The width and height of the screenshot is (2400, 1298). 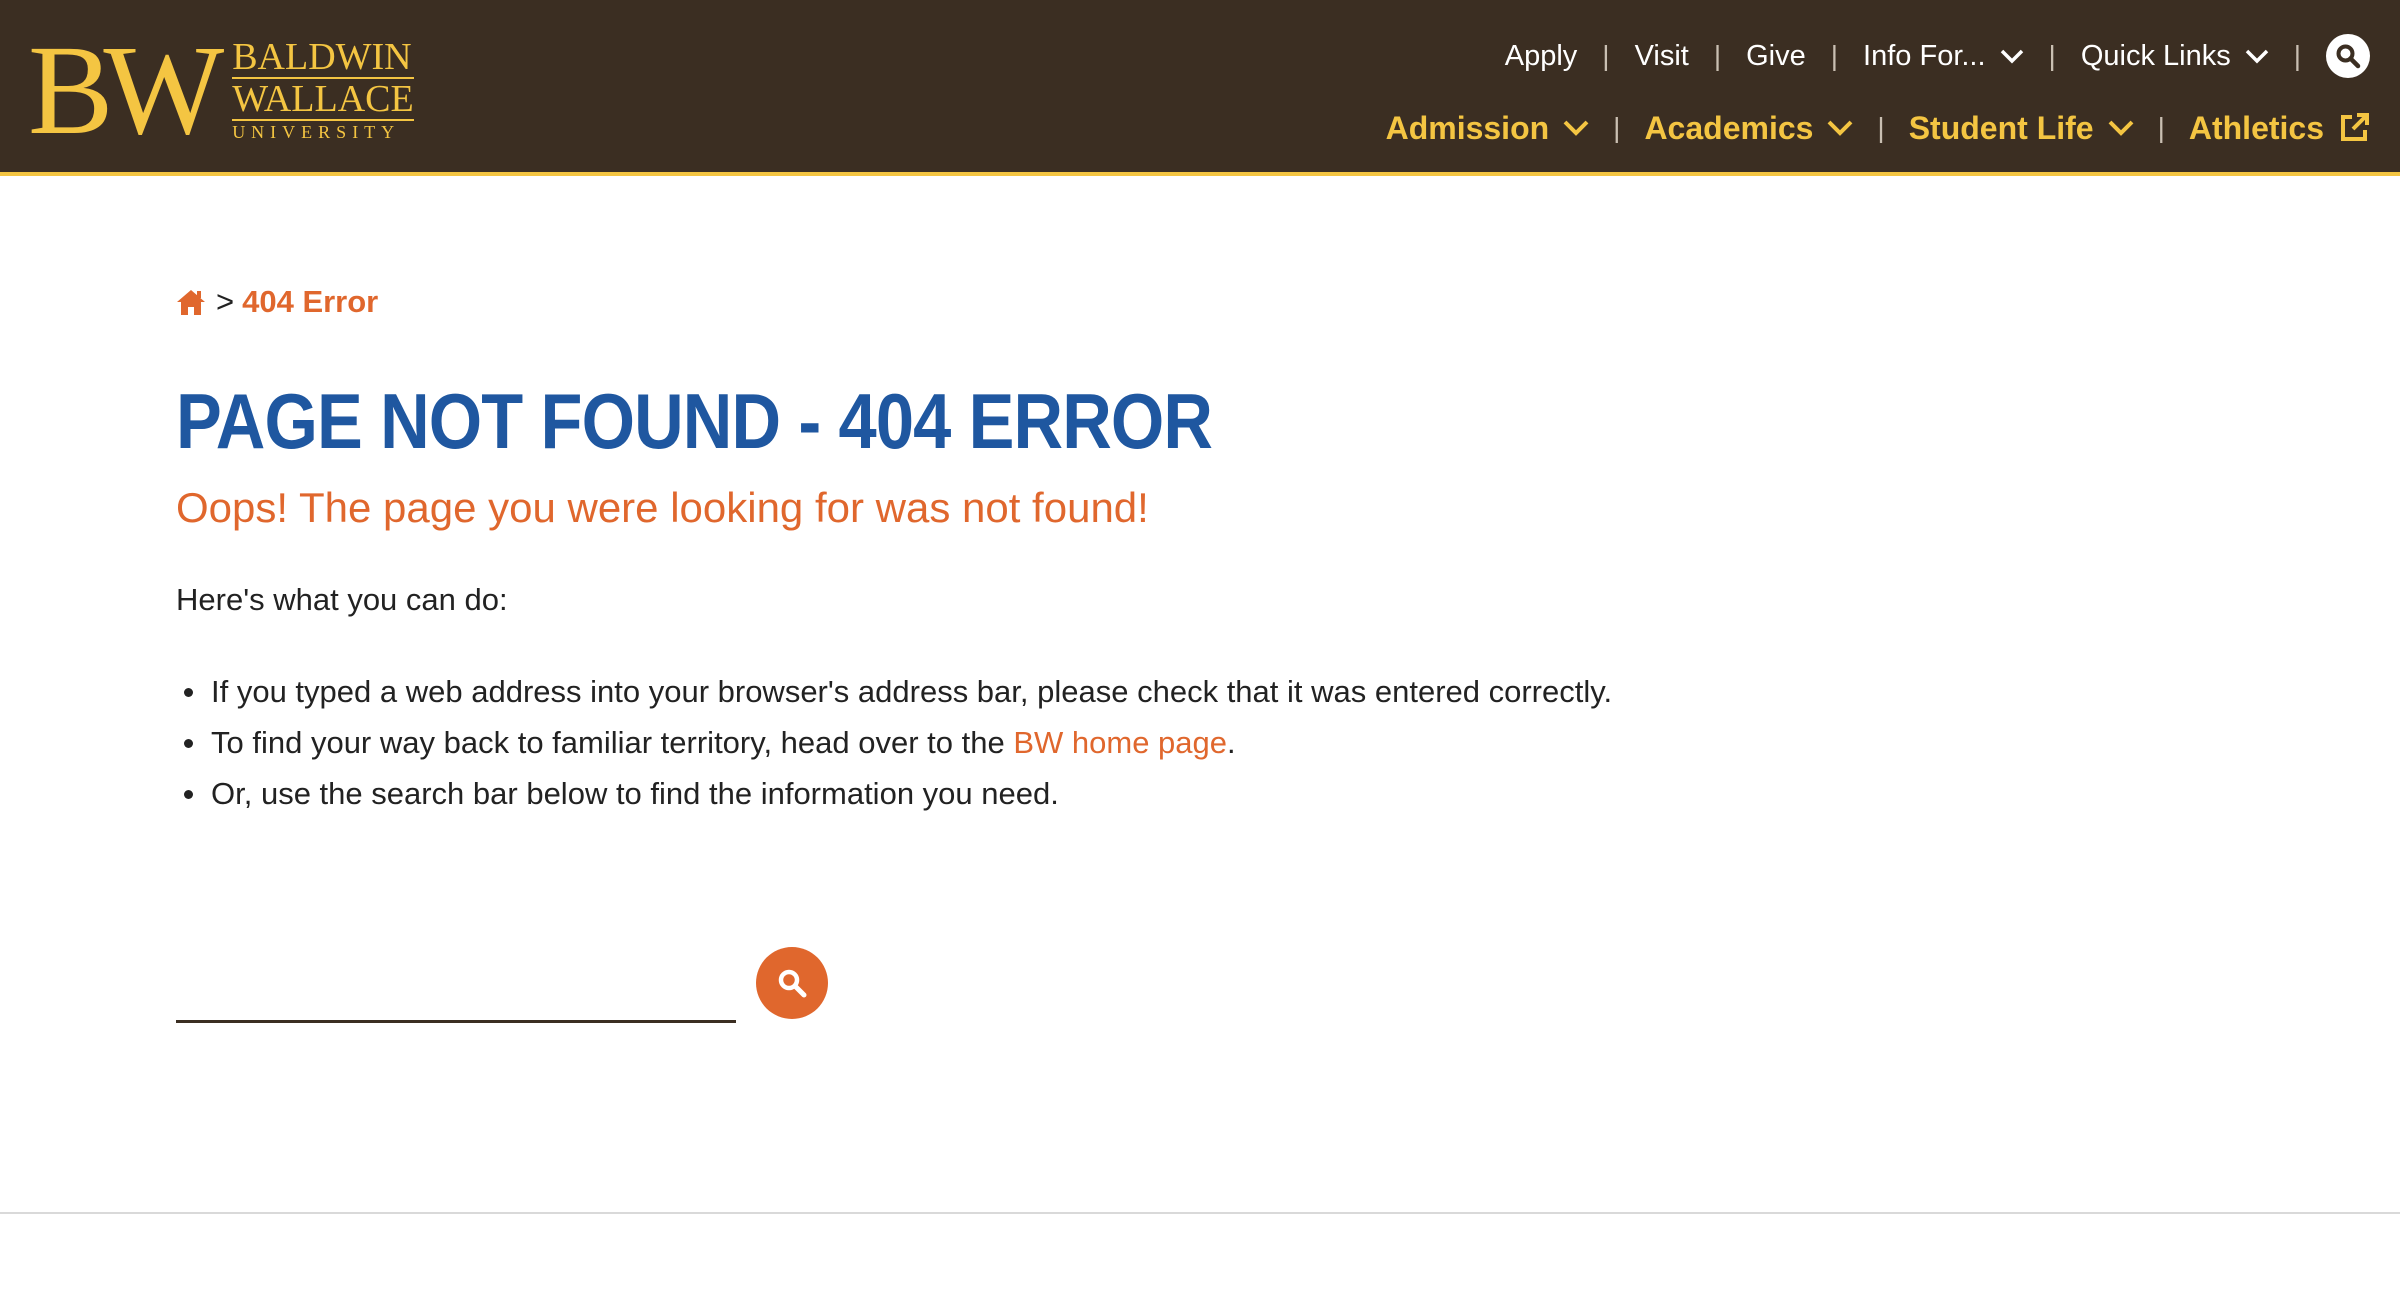 I want to click on nav-student-life-label: Student Life, so click(x=2001, y=127).